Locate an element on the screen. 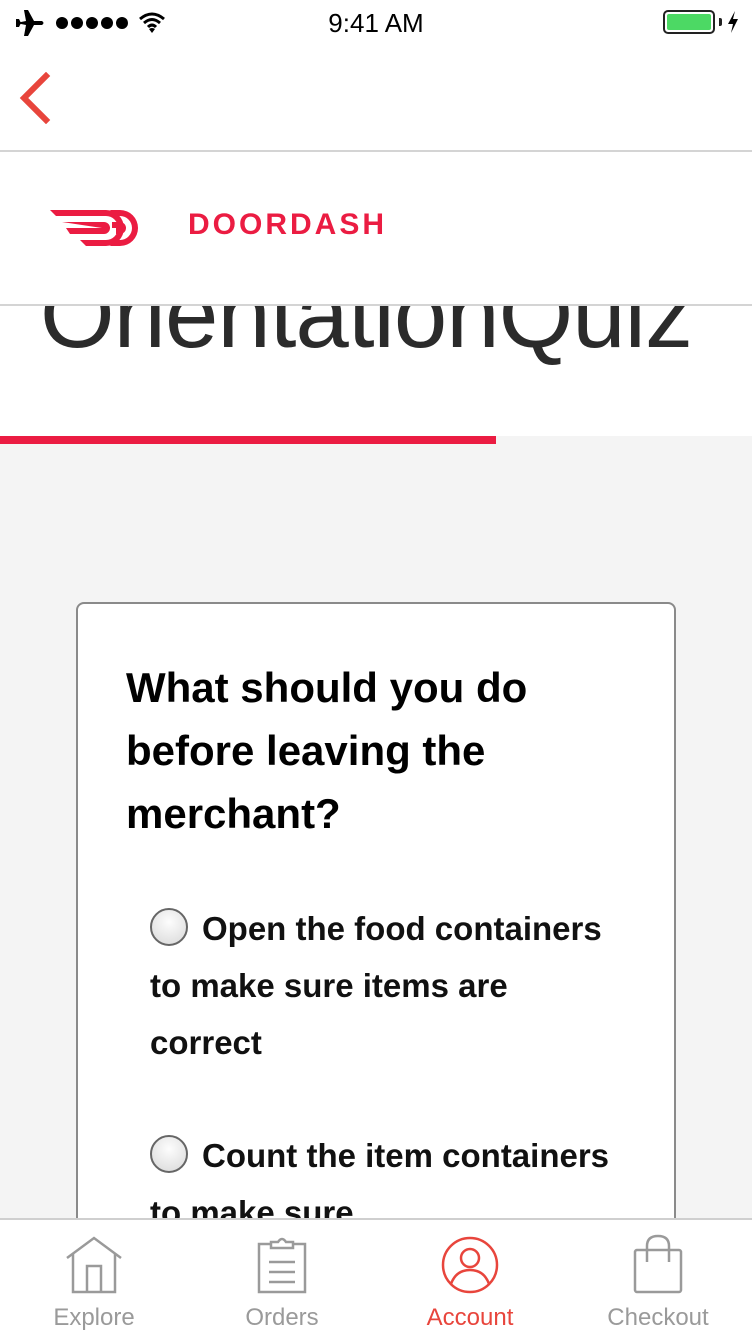 The height and width of the screenshot is (1334, 752). status-right is located at coordinates (701, 22).